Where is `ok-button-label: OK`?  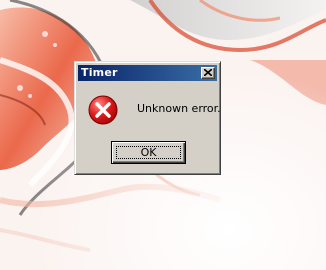 ok-button-label: OK is located at coordinates (148, 152).